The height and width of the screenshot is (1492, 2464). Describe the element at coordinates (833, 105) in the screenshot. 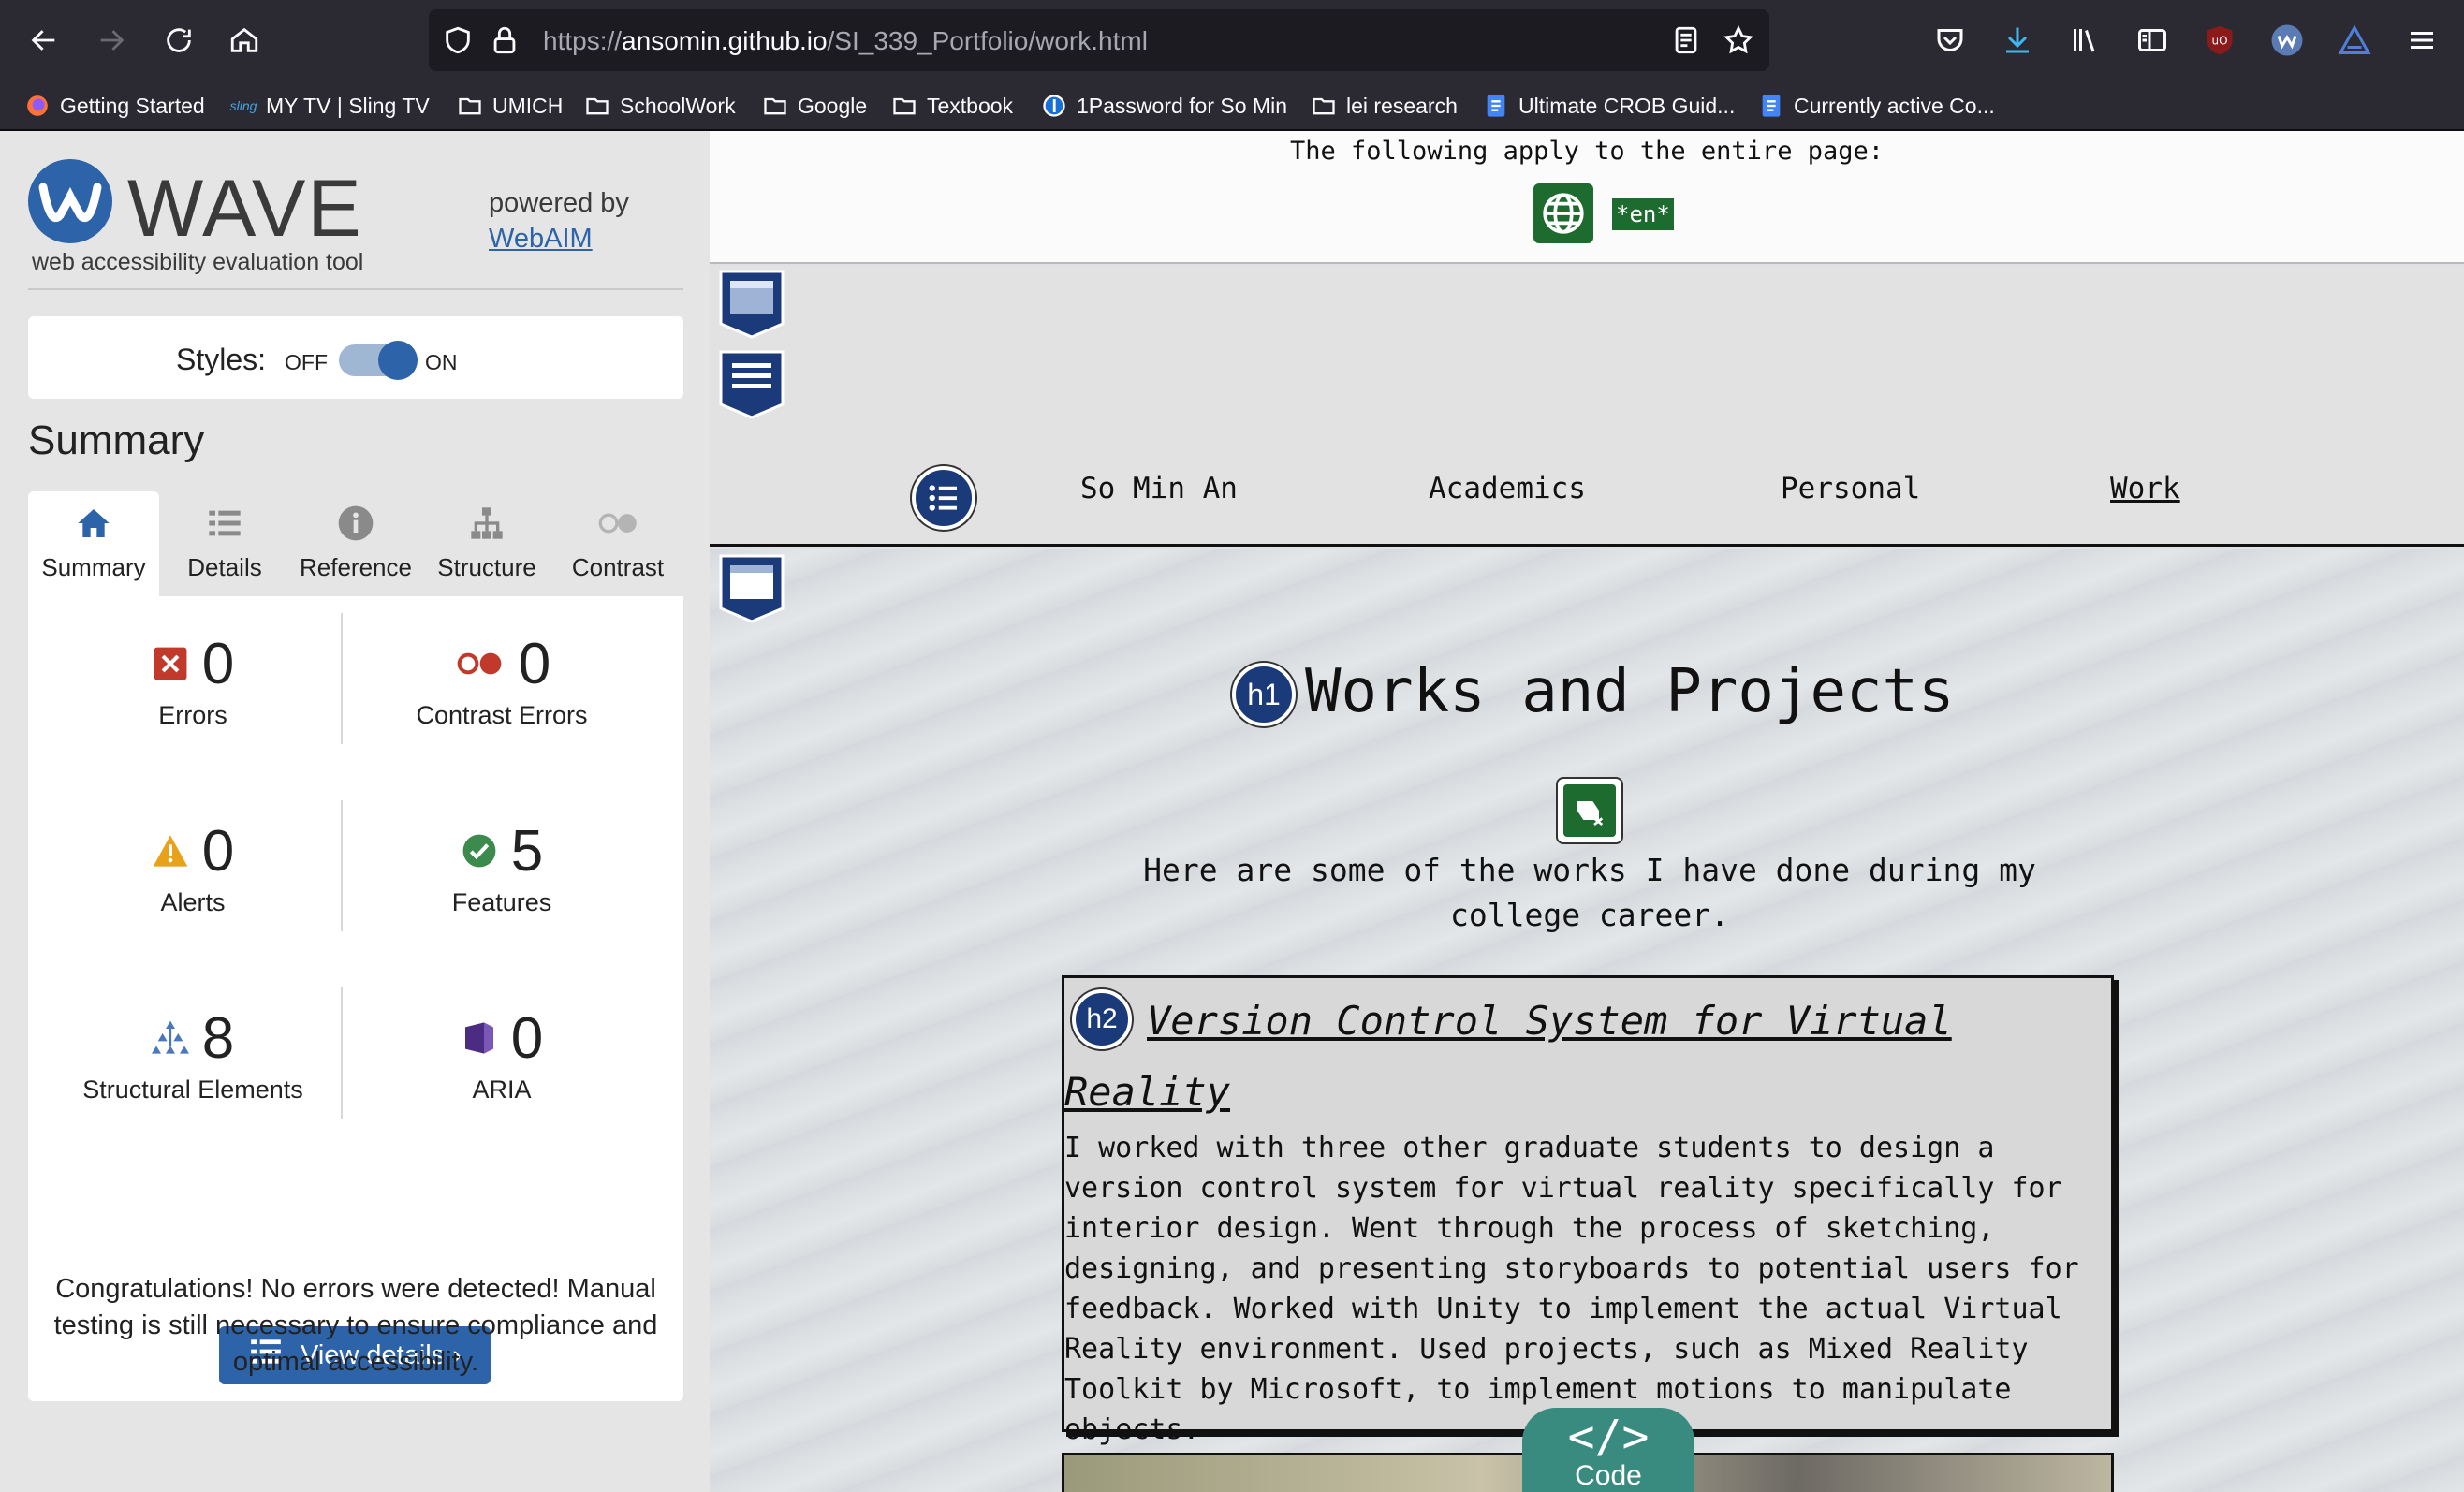

I see `bookmark-label: Google` at that location.